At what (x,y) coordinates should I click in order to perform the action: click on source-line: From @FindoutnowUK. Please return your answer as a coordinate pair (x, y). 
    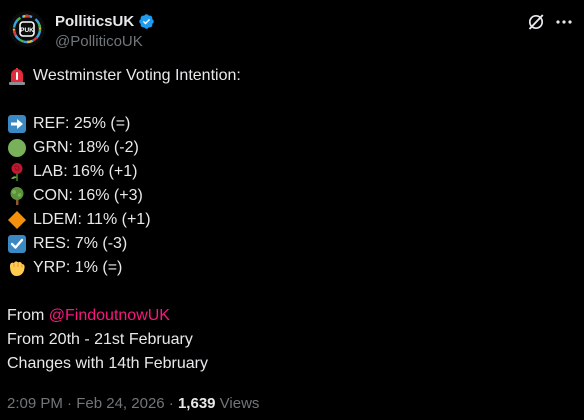
    Looking at the image, I should click on (287, 316).